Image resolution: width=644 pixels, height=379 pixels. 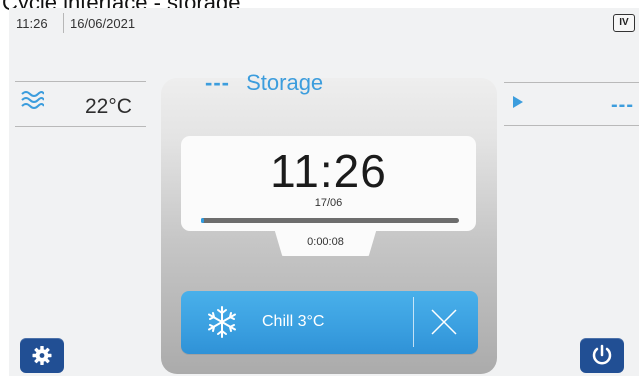 I want to click on power-icon, so click(x=602, y=354).